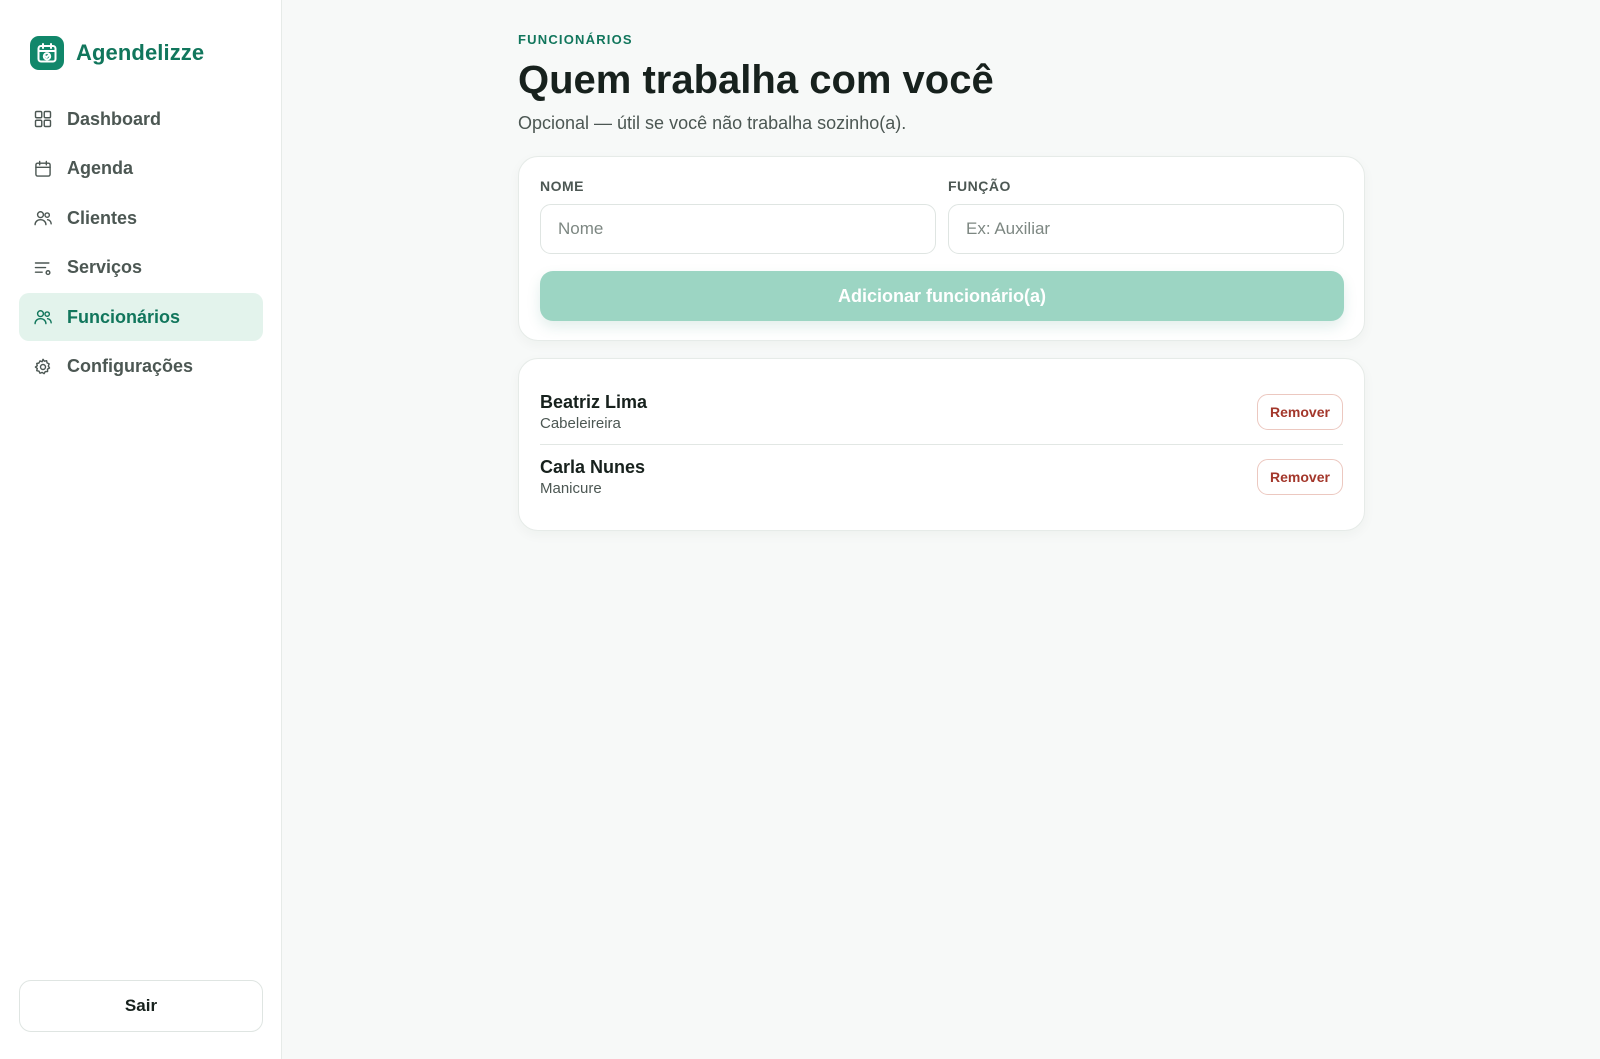  What do you see at coordinates (140, 52) in the screenshot?
I see `brand-name: Agendelizze` at bounding box center [140, 52].